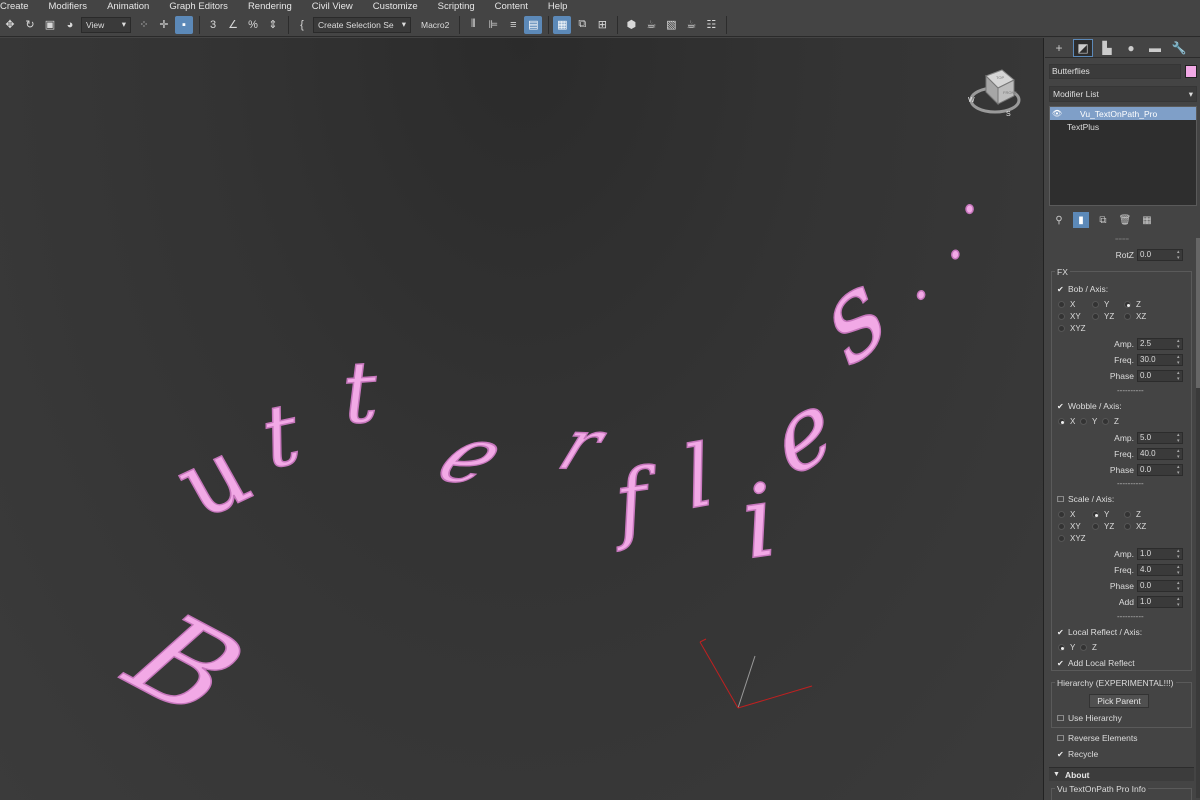  What do you see at coordinates (14, 6) in the screenshot?
I see `menu-create: Create` at bounding box center [14, 6].